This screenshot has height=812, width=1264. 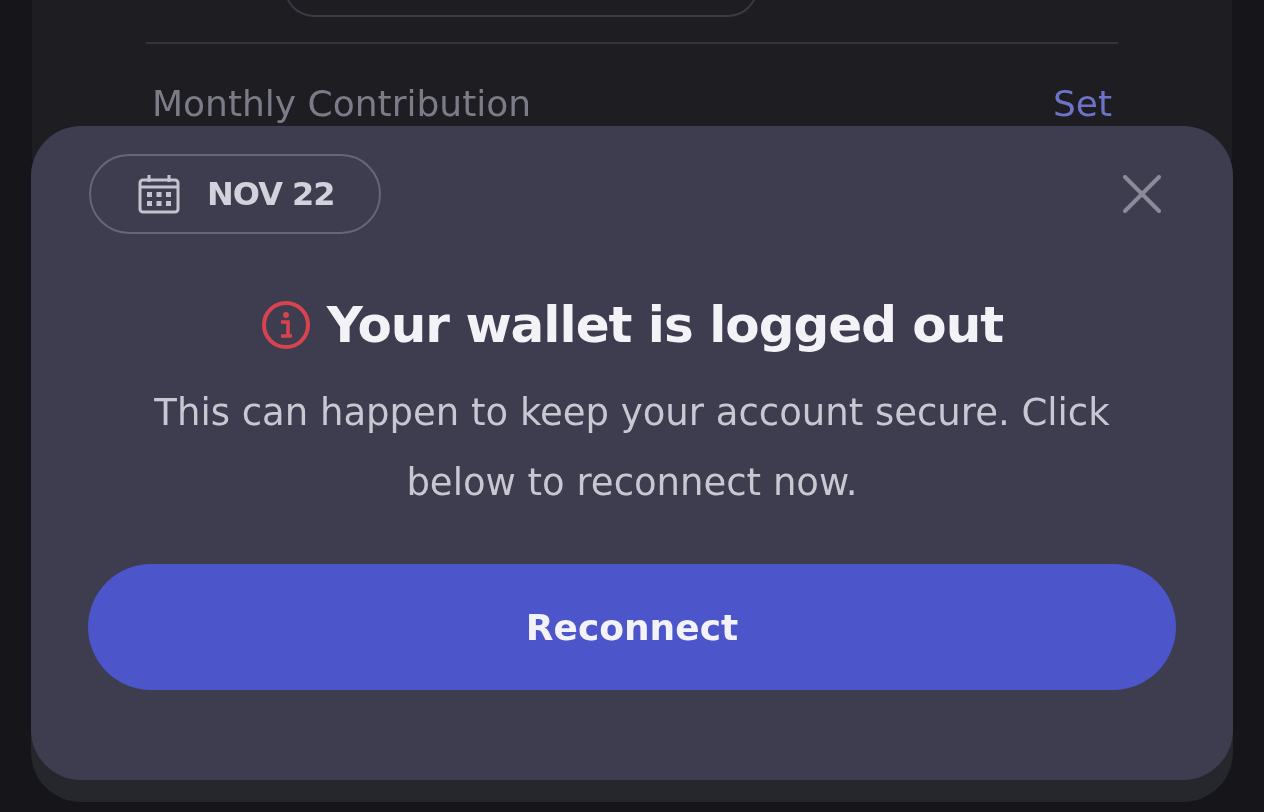 I want to click on close-icon, so click(x=1142, y=194).